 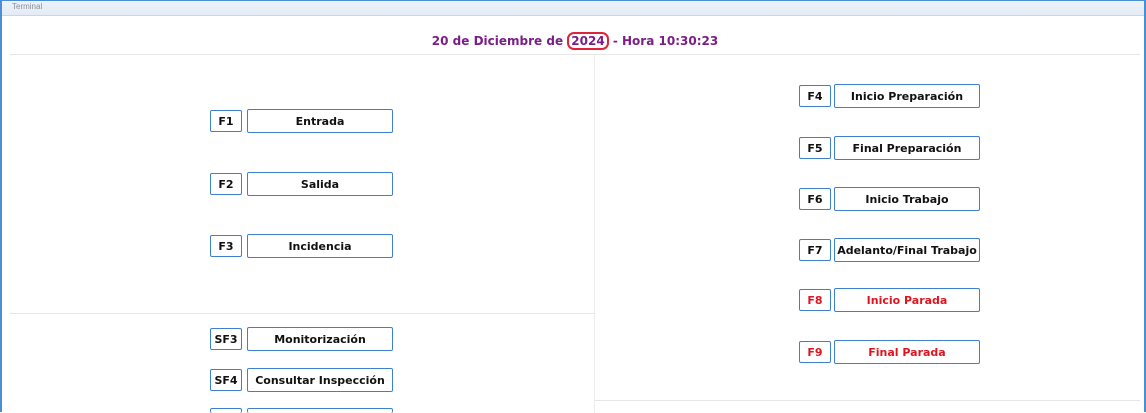 What do you see at coordinates (907, 199) in the screenshot?
I see `inicio-trabajo-button: Inicio Trabajo` at bounding box center [907, 199].